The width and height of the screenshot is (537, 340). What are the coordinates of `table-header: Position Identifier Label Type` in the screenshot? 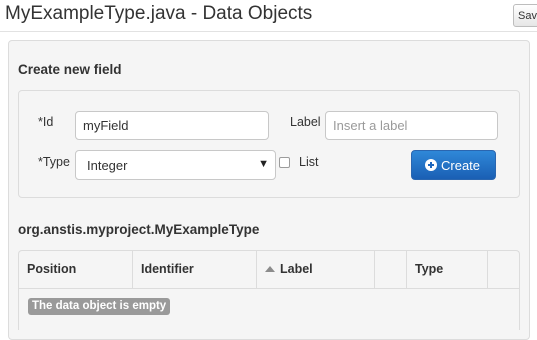 It's located at (269, 270).